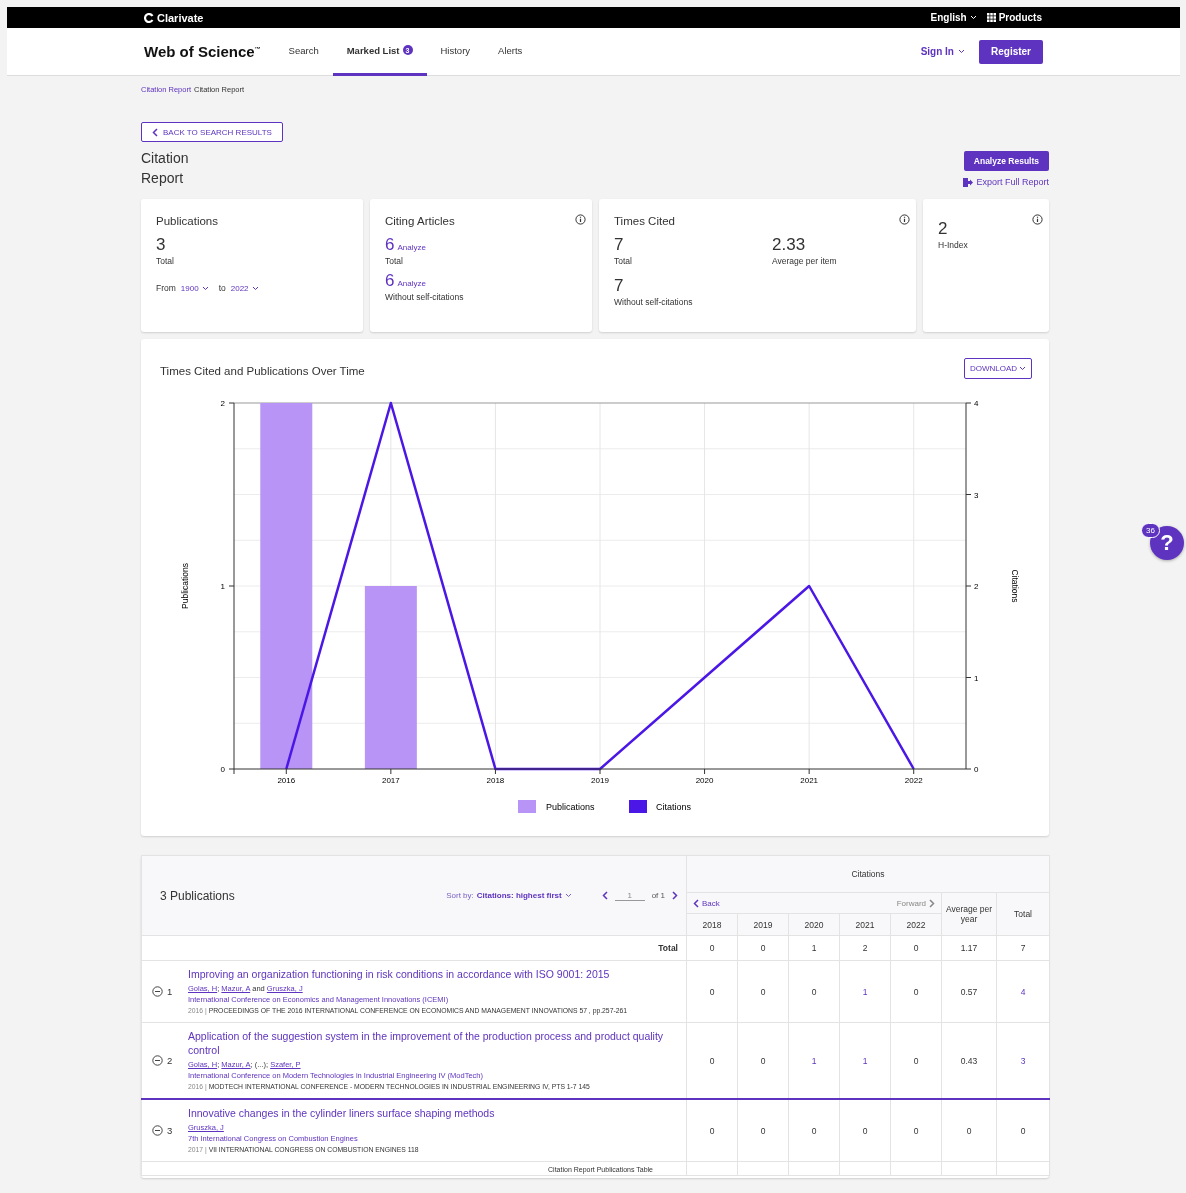 Image resolution: width=1186 pixels, height=1193 pixels. Describe the element at coordinates (390, 780) in the screenshot. I see `axis-tick-label: 2017` at that location.